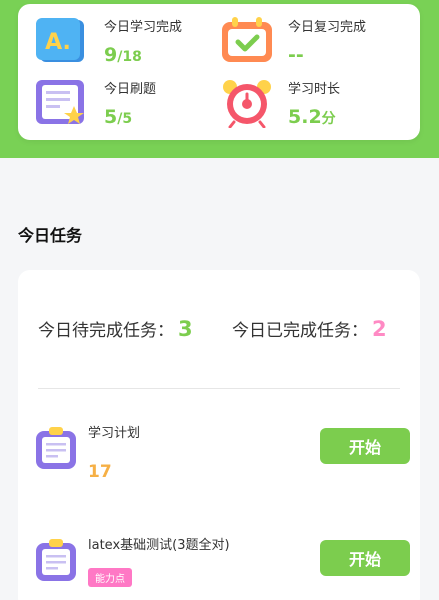 This screenshot has width=439, height=600. Describe the element at coordinates (300, 331) in the screenshot. I see `done-label: 今日已完成任务：` at that location.